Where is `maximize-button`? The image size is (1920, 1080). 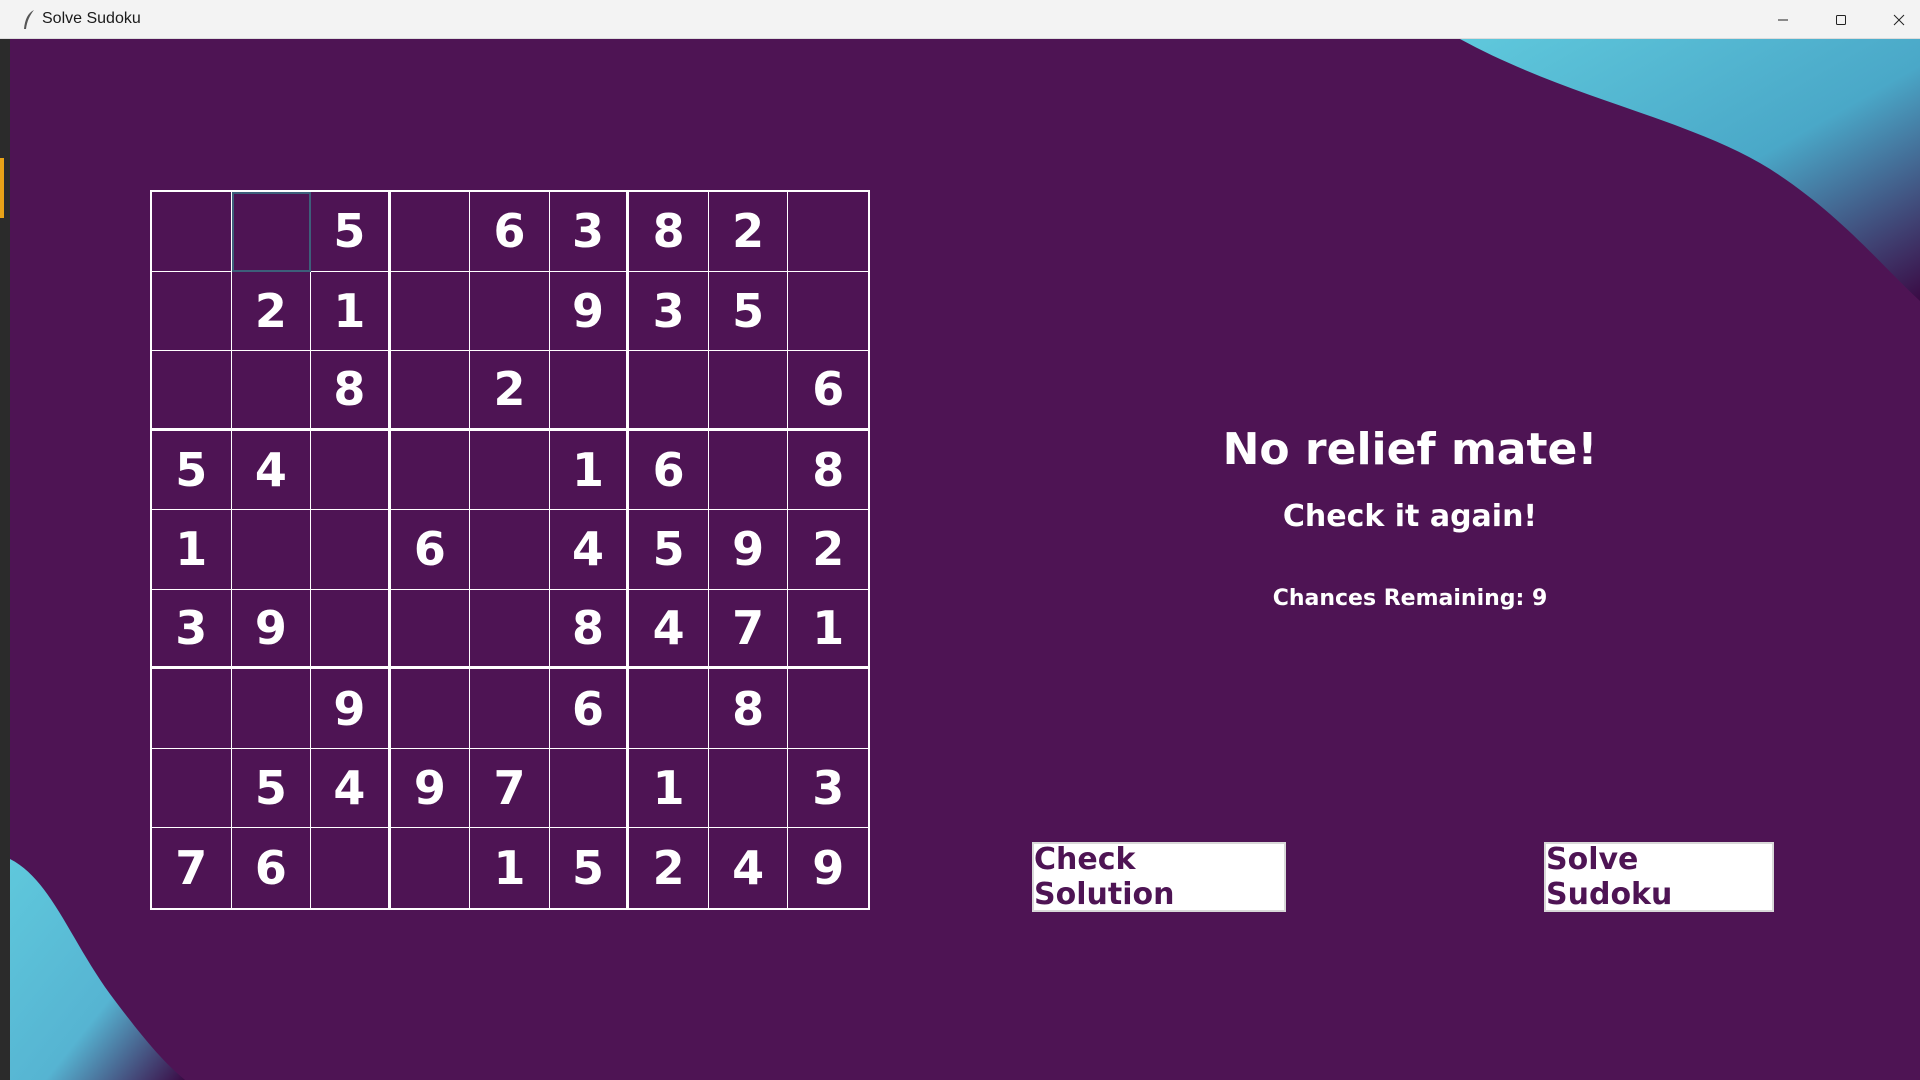
maximize-button is located at coordinates (1841, 19).